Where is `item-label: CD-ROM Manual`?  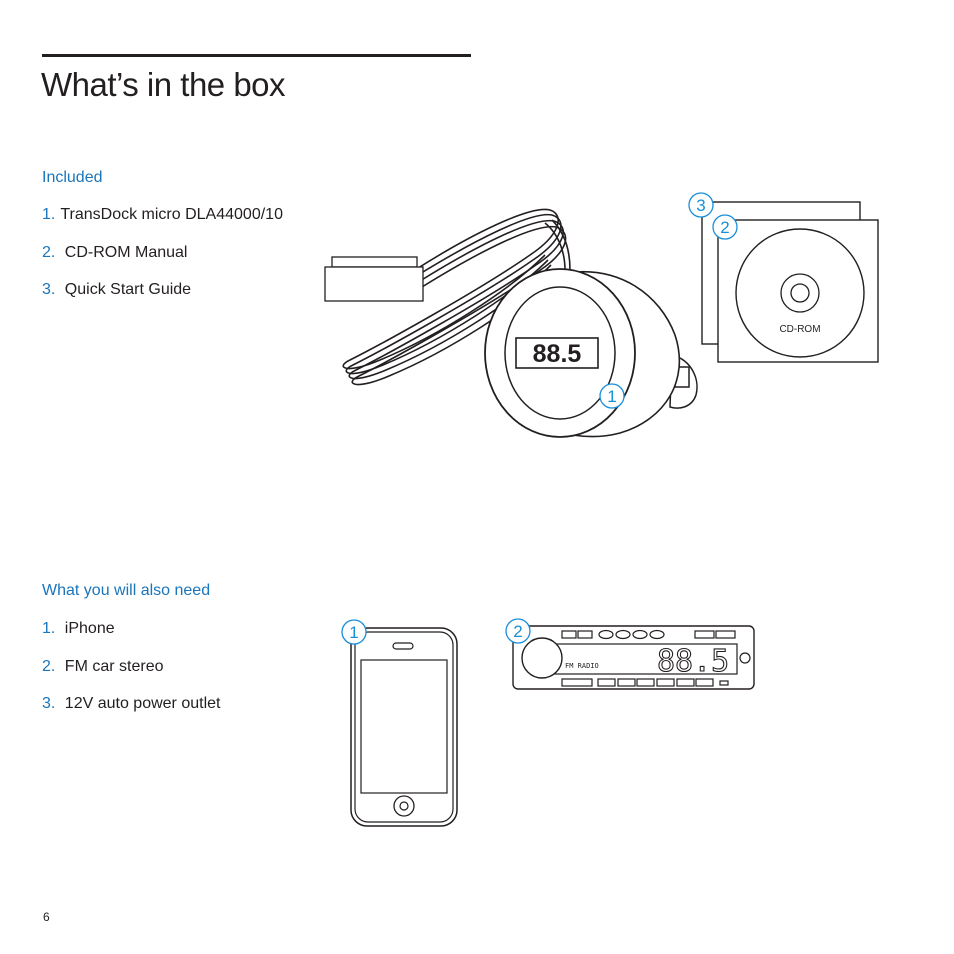 item-label: CD-ROM Manual is located at coordinates (126, 252).